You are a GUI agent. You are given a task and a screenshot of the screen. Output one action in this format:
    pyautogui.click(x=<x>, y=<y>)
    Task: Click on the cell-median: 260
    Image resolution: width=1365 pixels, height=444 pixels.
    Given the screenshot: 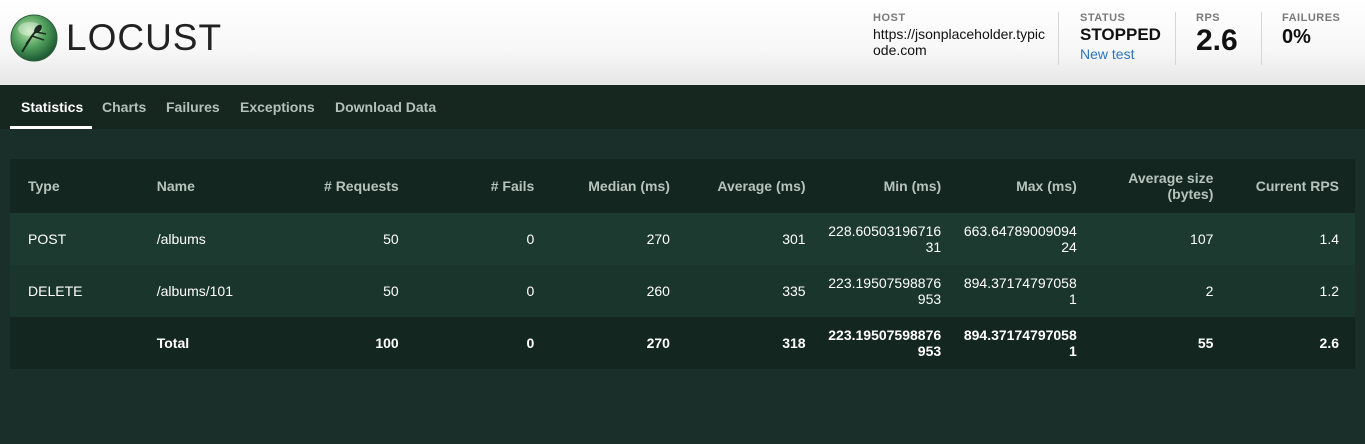 What is the action you would take?
    pyautogui.click(x=658, y=291)
    